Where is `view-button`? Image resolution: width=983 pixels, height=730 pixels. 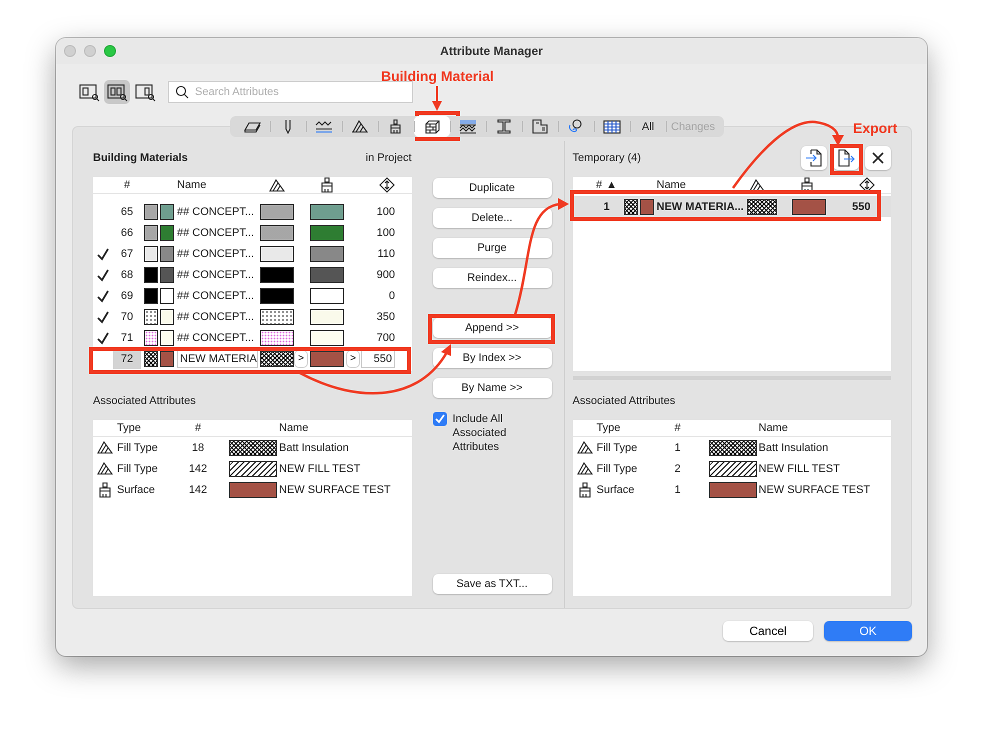
view-button is located at coordinates (117, 92).